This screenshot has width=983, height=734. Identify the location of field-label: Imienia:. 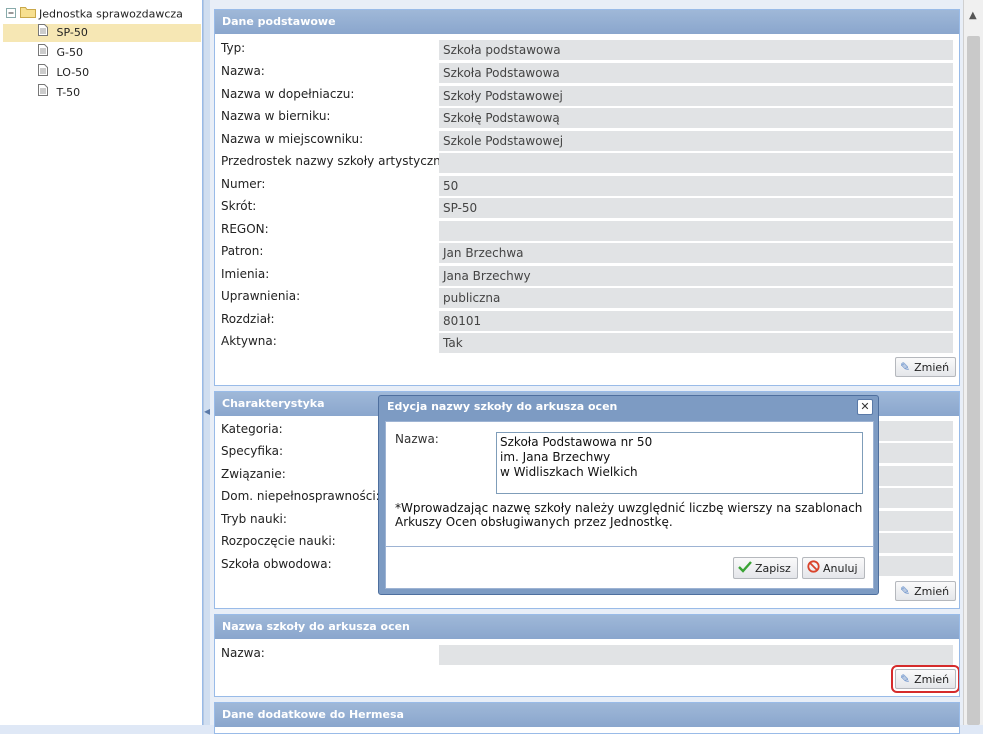
(245, 274).